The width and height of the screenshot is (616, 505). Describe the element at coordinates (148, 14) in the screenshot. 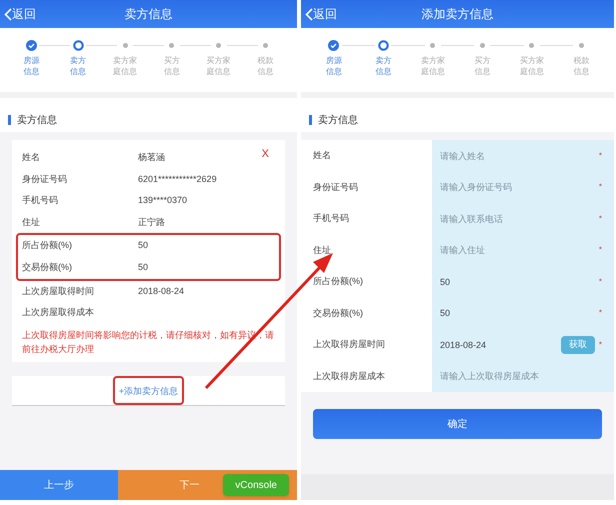

I see `page-title: 卖方信息` at that location.